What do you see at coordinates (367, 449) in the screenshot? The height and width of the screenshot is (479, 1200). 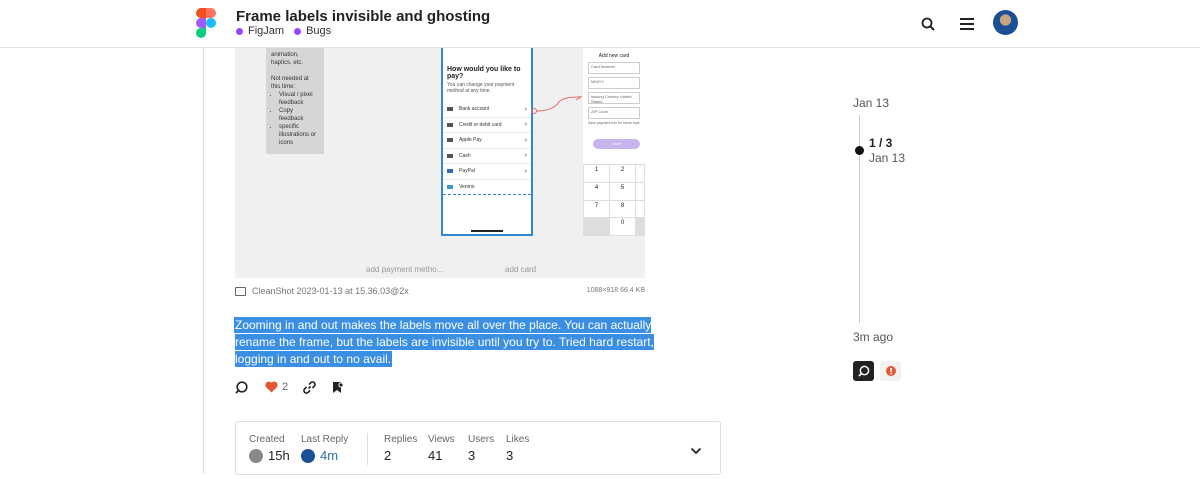 I see `topic-map-divider` at bounding box center [367, 449].